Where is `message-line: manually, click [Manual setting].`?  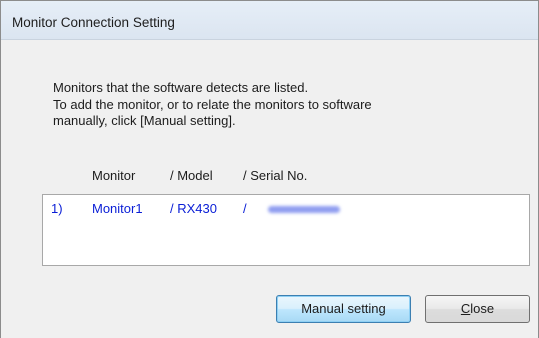
message-line: manually, click [Manual setting]. is located at coordinates (144, 120).